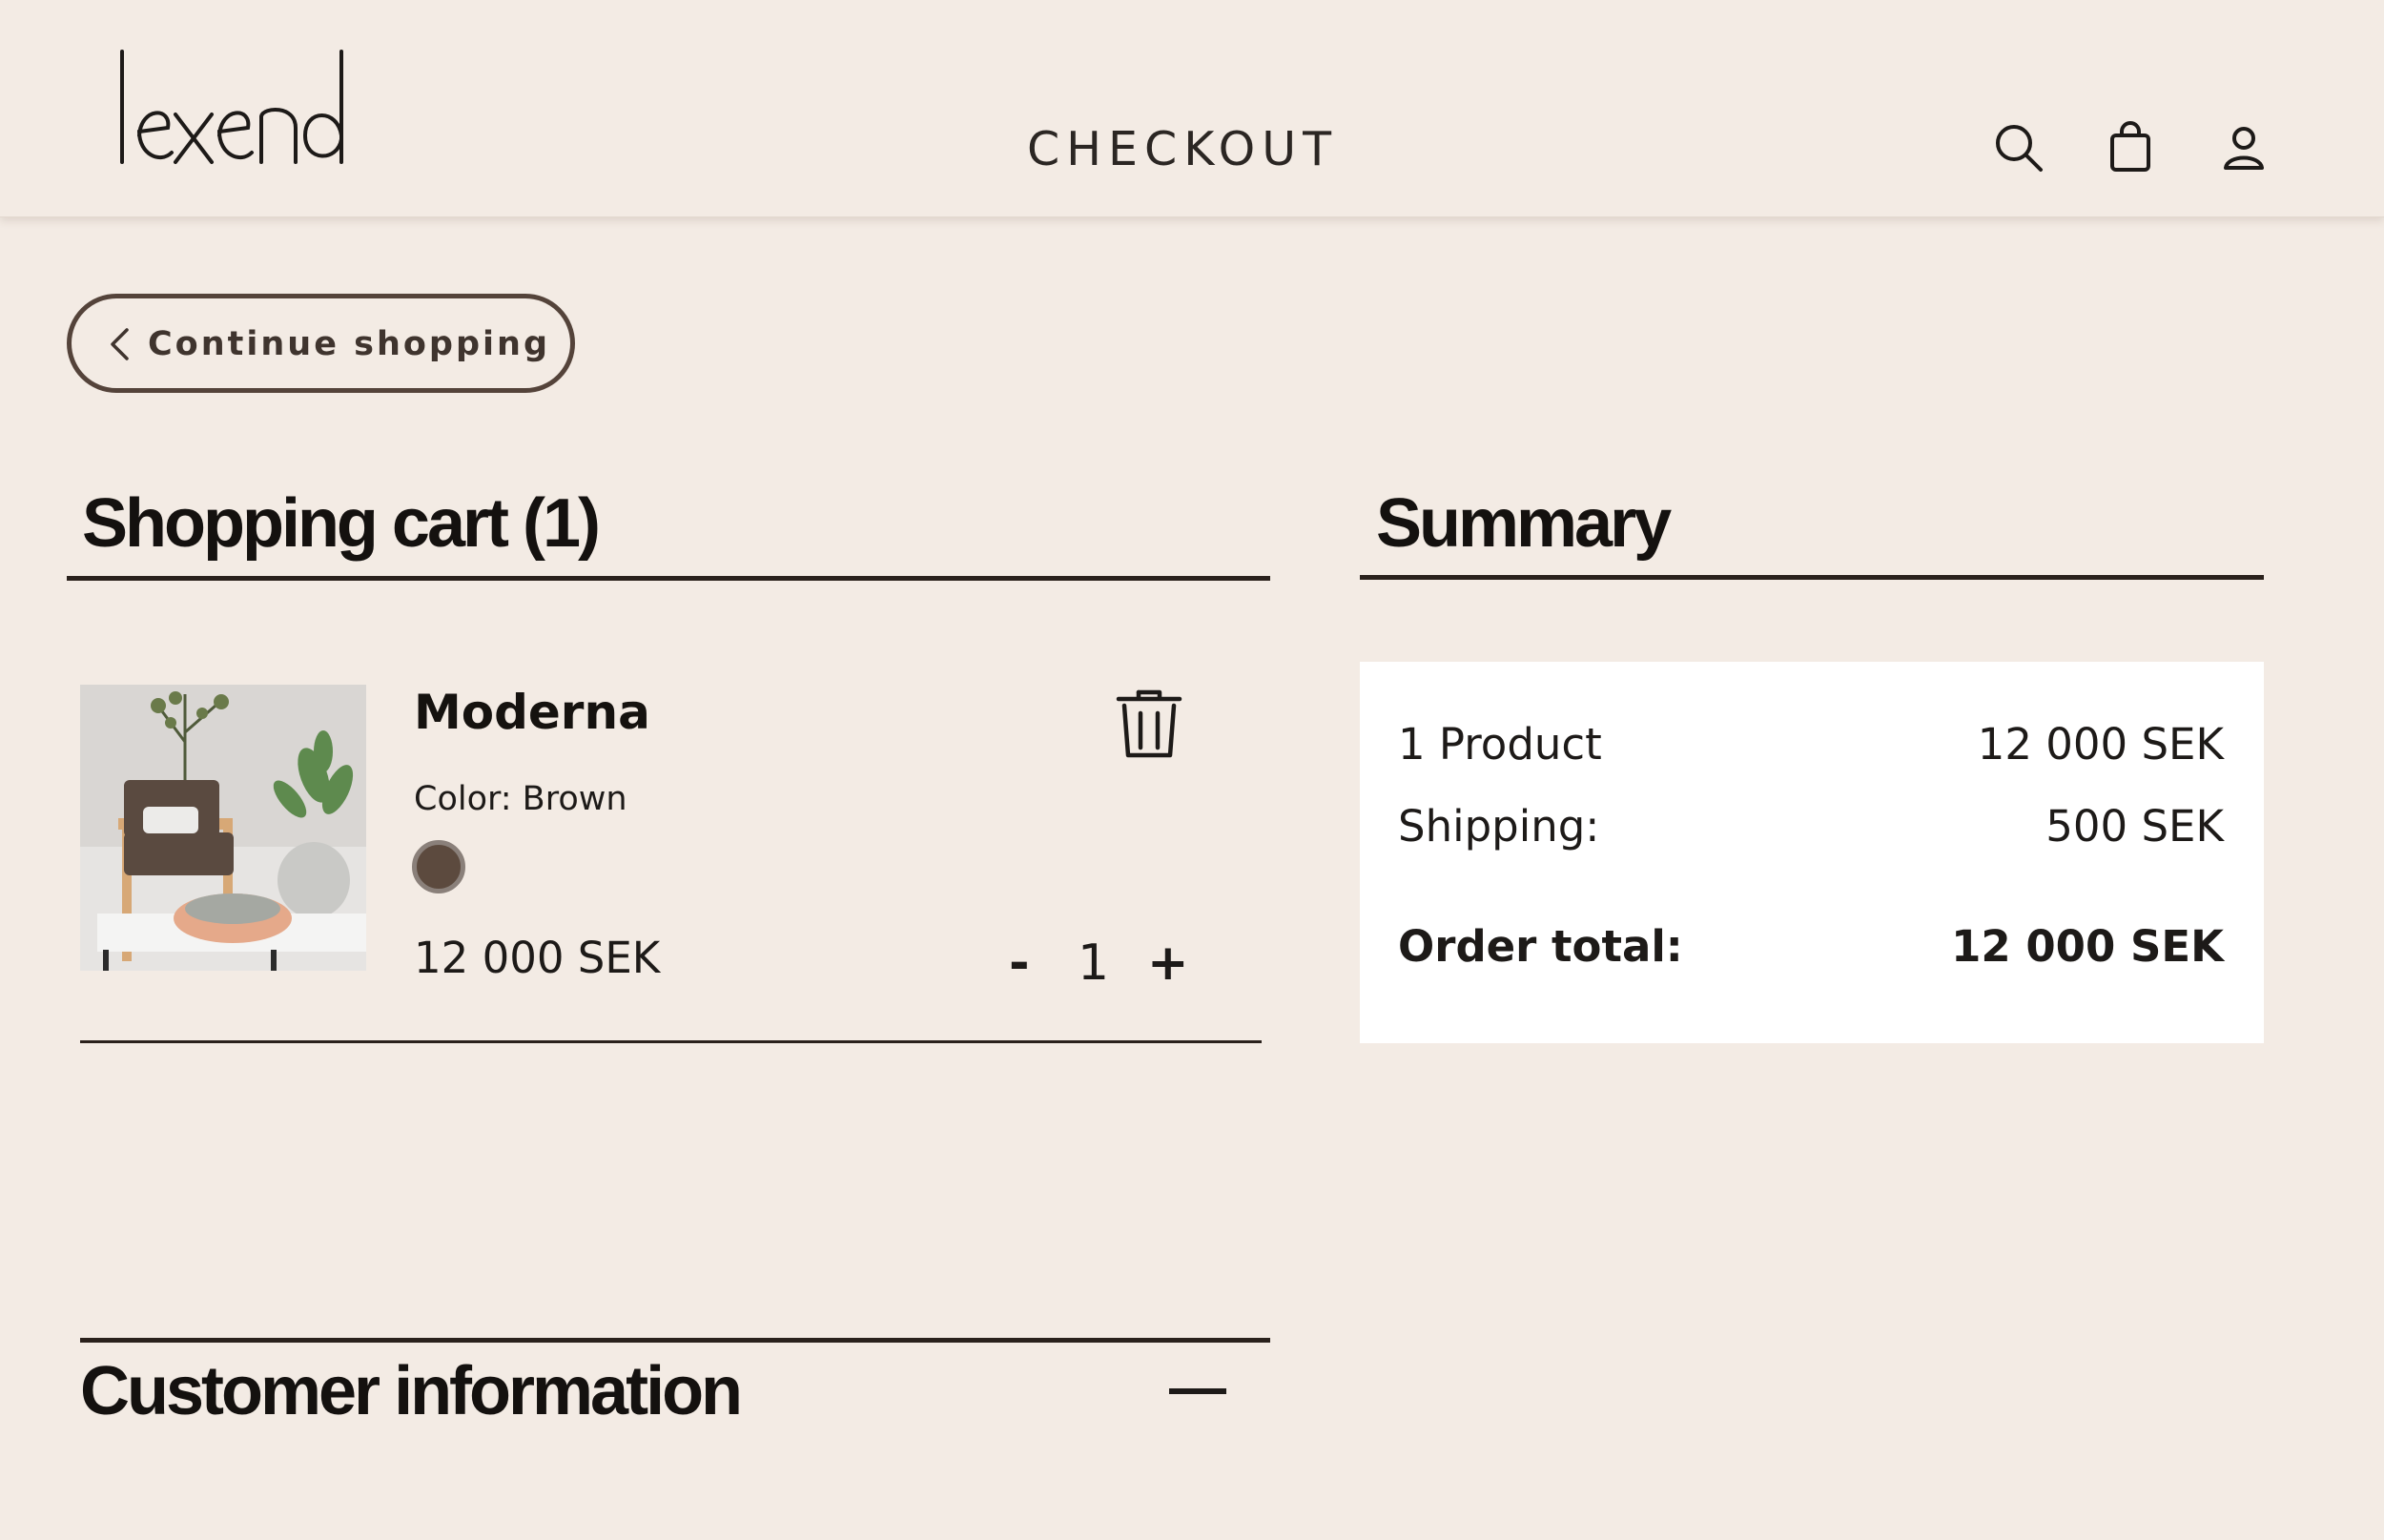  Describe the element at coordinates (532, 712) in the screenshot. I see `product-name: Moderna` at that location.